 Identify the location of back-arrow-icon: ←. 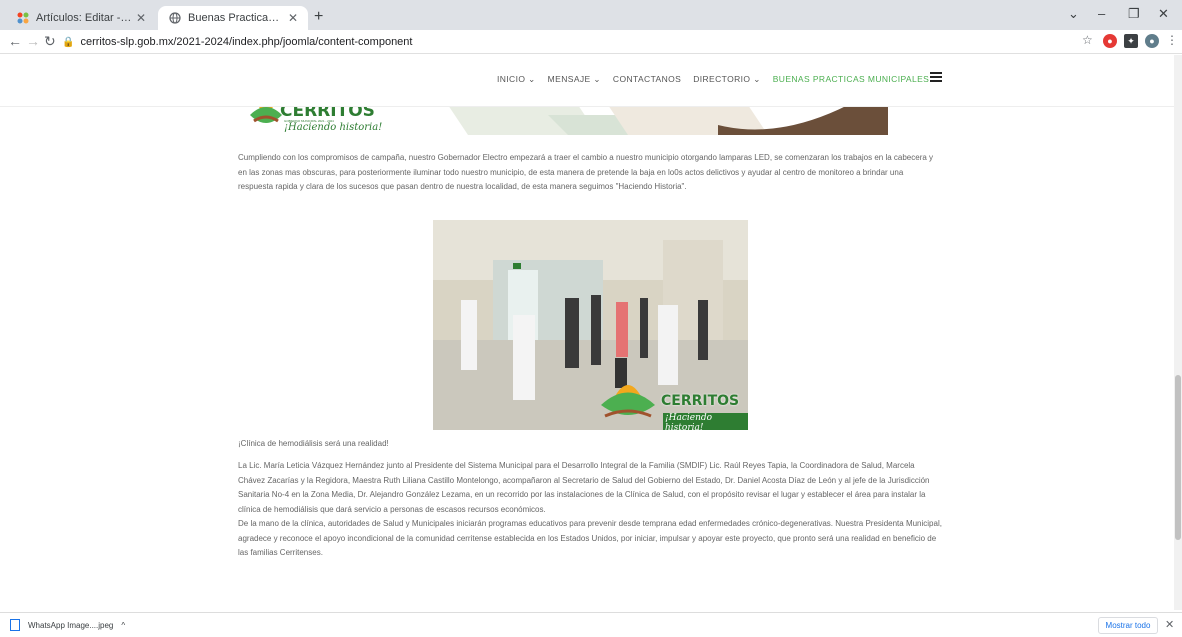
(15, 41).